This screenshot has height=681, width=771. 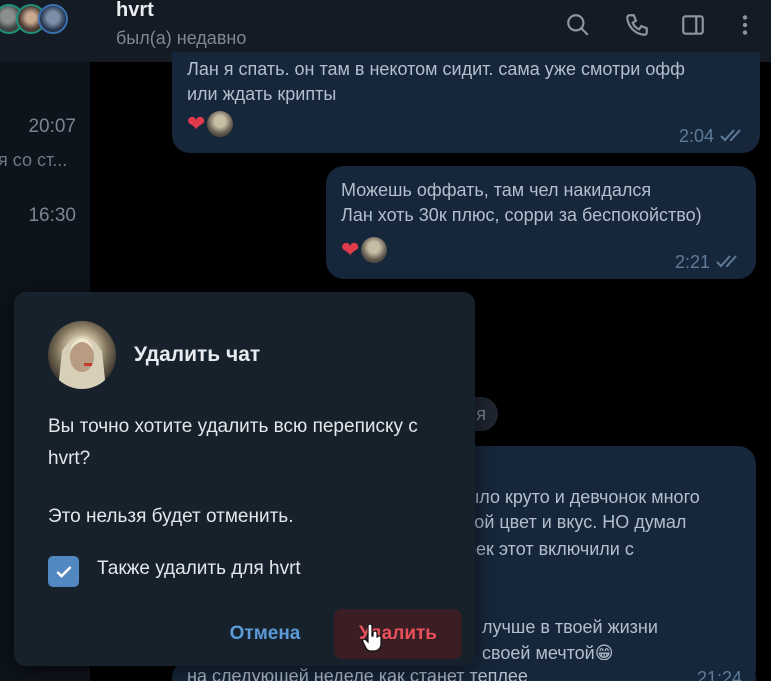 What do you see at coordinates (719, 674) in the screenshot?
I see `message-time: 21:24` at bounding box center [719, 674].